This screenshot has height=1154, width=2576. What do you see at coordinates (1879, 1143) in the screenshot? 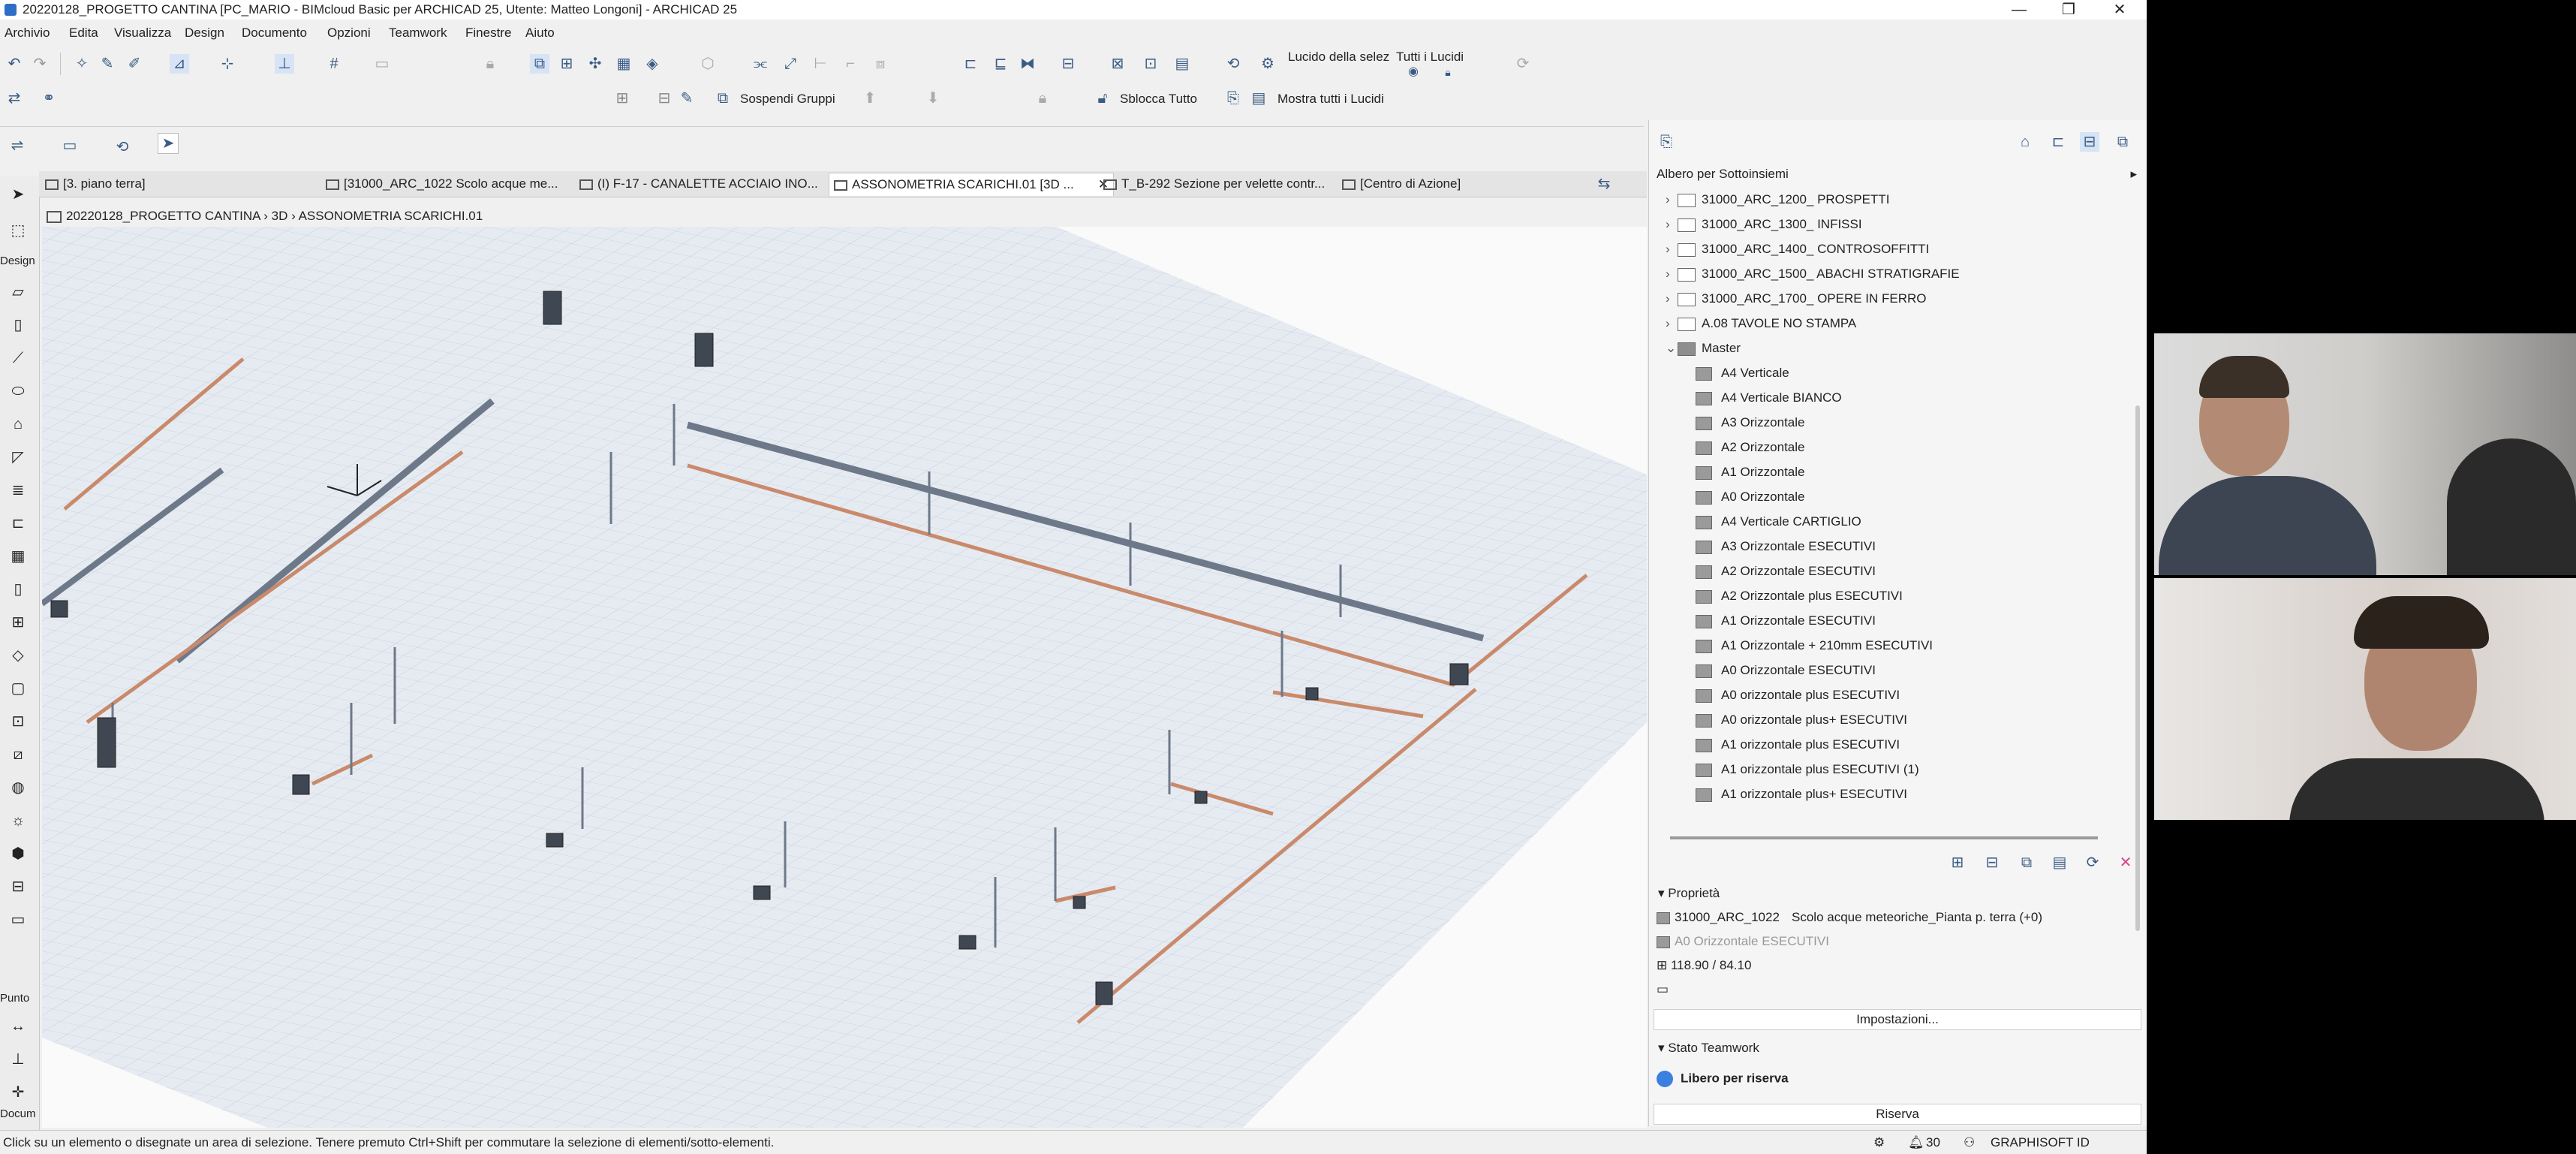
I see `teamwork-status-icon: ⚙` at bounding box center [1879, 1143].